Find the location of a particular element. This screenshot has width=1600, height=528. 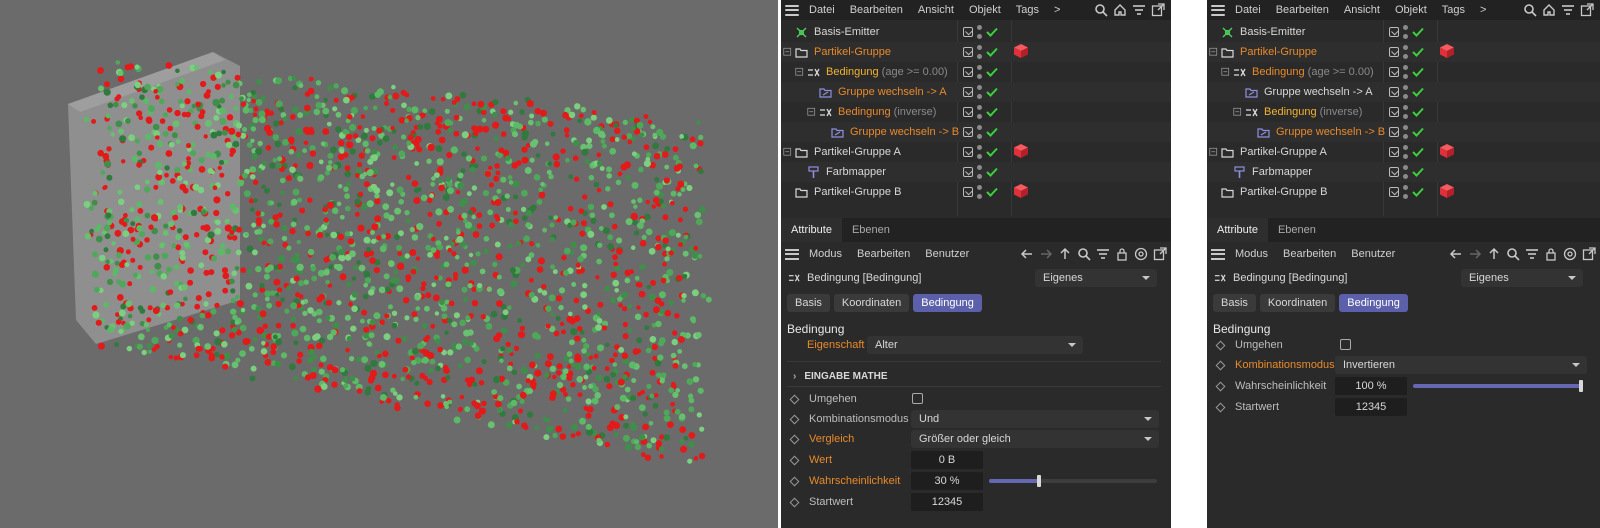

menu-objekt: Objekt is located at coordinates (985, 10).